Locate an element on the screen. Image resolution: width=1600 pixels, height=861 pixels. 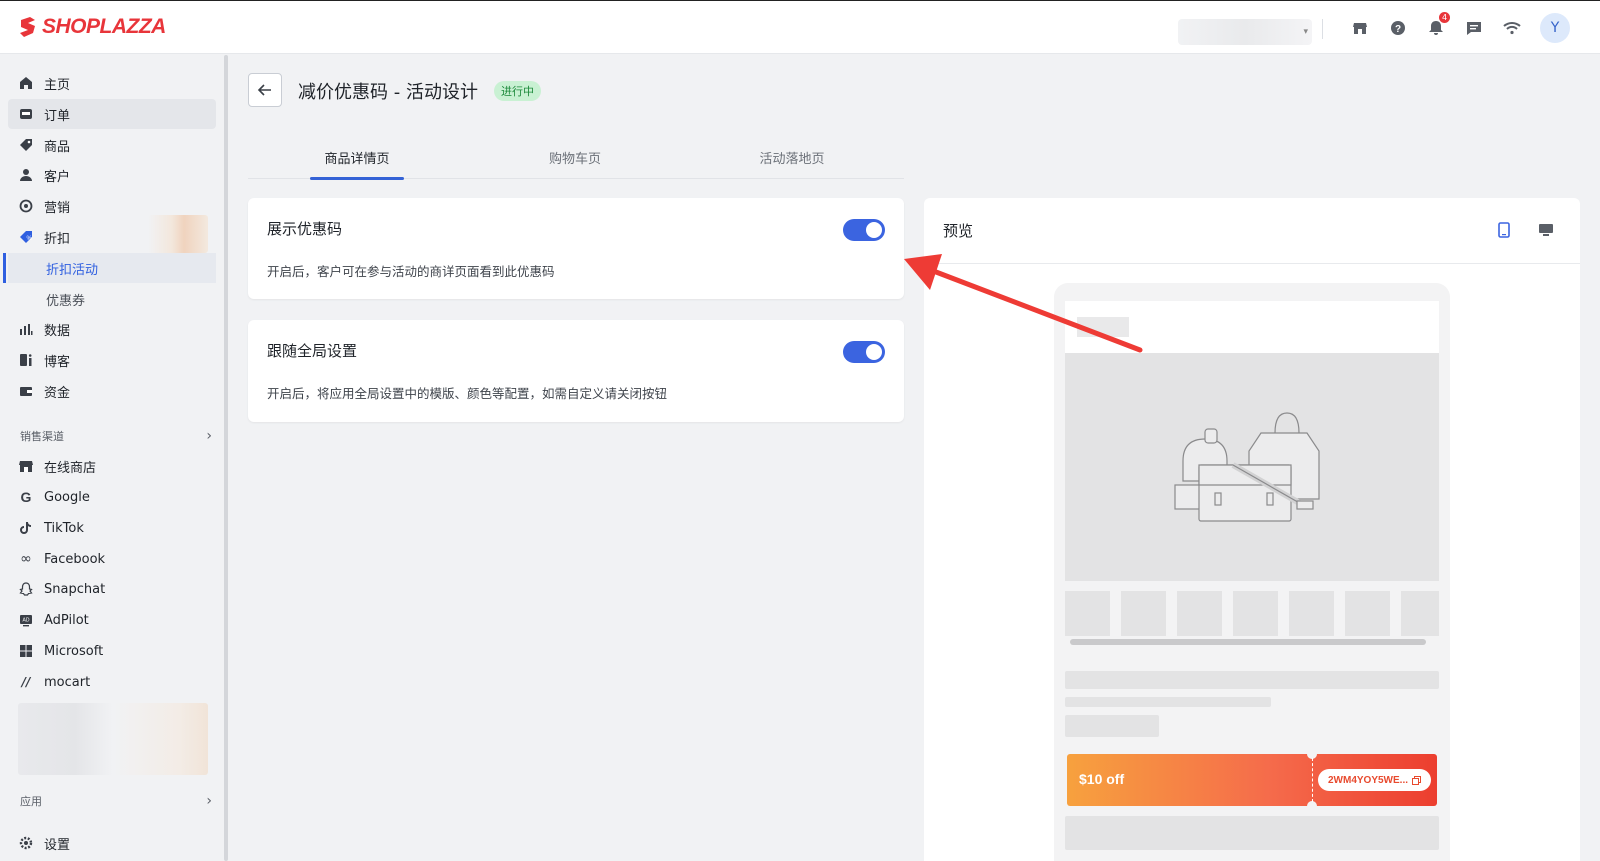
adpilot-icon: AD is located at coordinates (26, 620).